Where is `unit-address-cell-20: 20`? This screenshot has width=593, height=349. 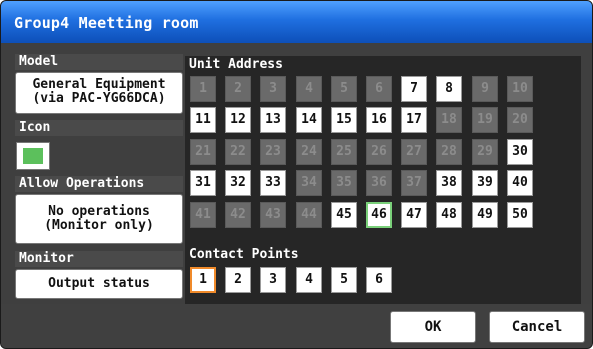 unit-address-cell-20: 20 is located at coordinates (520, 120).